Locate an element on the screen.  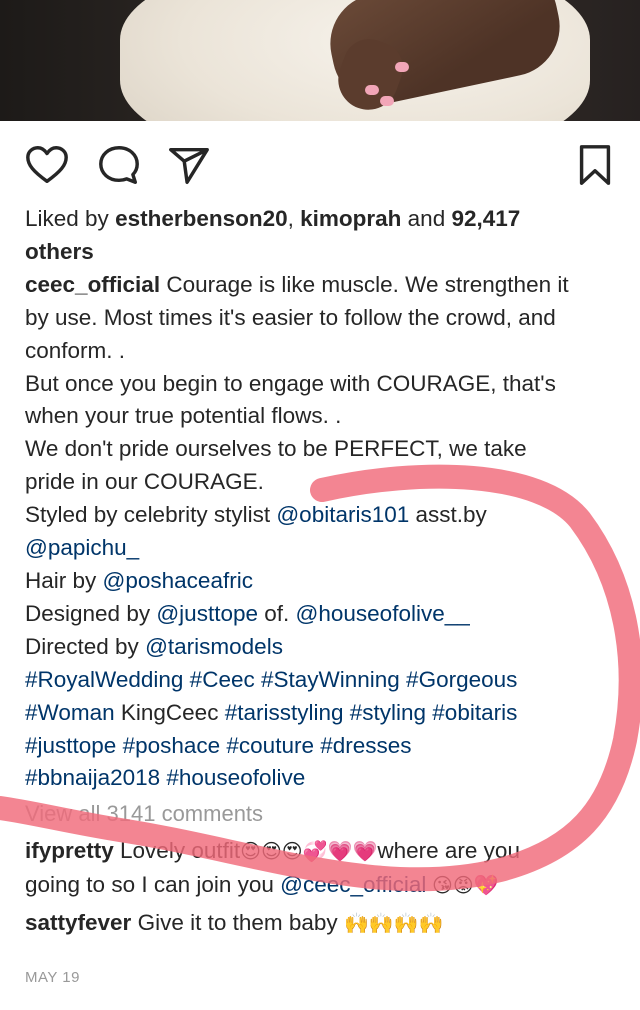
likes-count: 92,417 is located at coordinates (485, 218).